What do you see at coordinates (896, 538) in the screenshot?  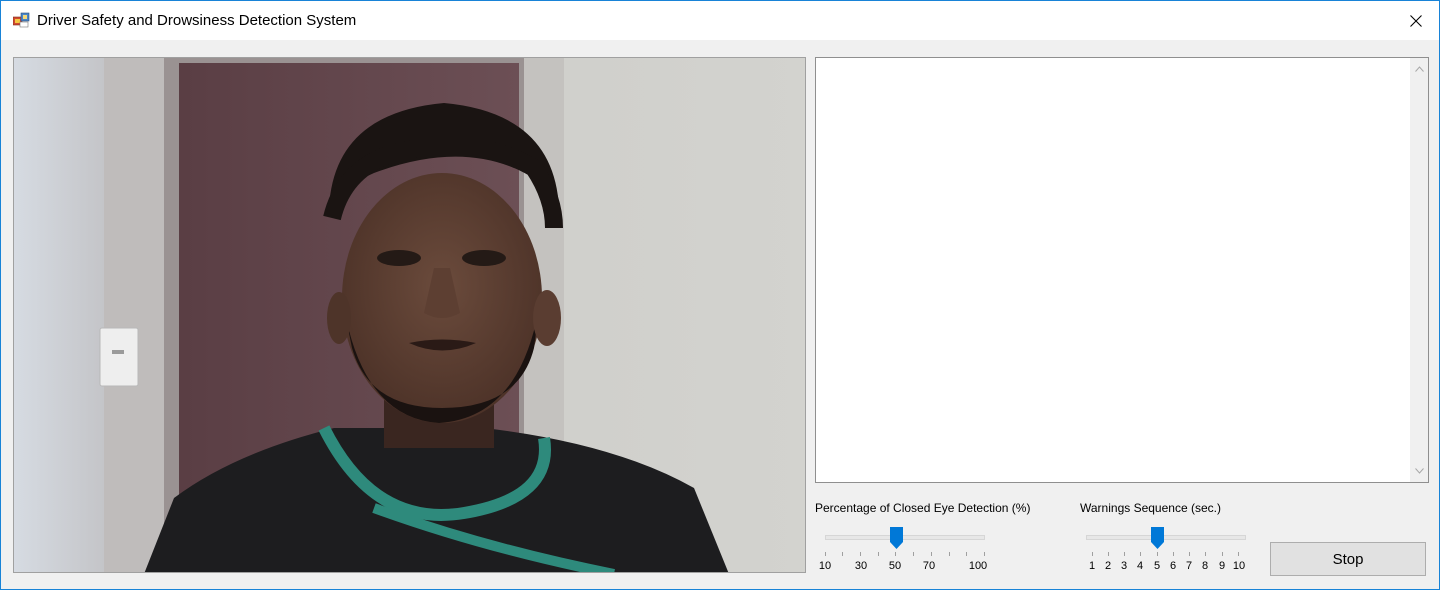 I see `closed-eye-slider-thumb` at bounding box center [896, 538].